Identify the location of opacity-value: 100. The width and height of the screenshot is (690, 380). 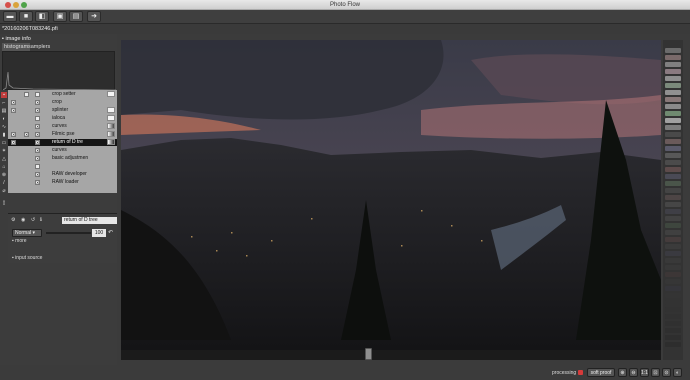
(99, 233).